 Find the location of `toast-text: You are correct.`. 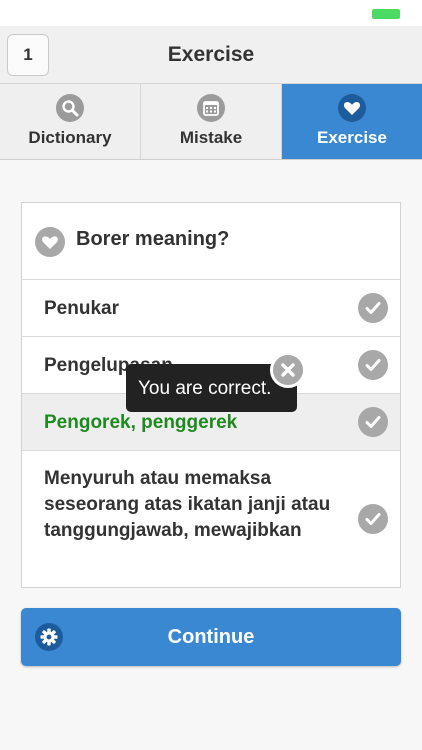

toast-text: You are correct. is located at coordinates (205, 388).